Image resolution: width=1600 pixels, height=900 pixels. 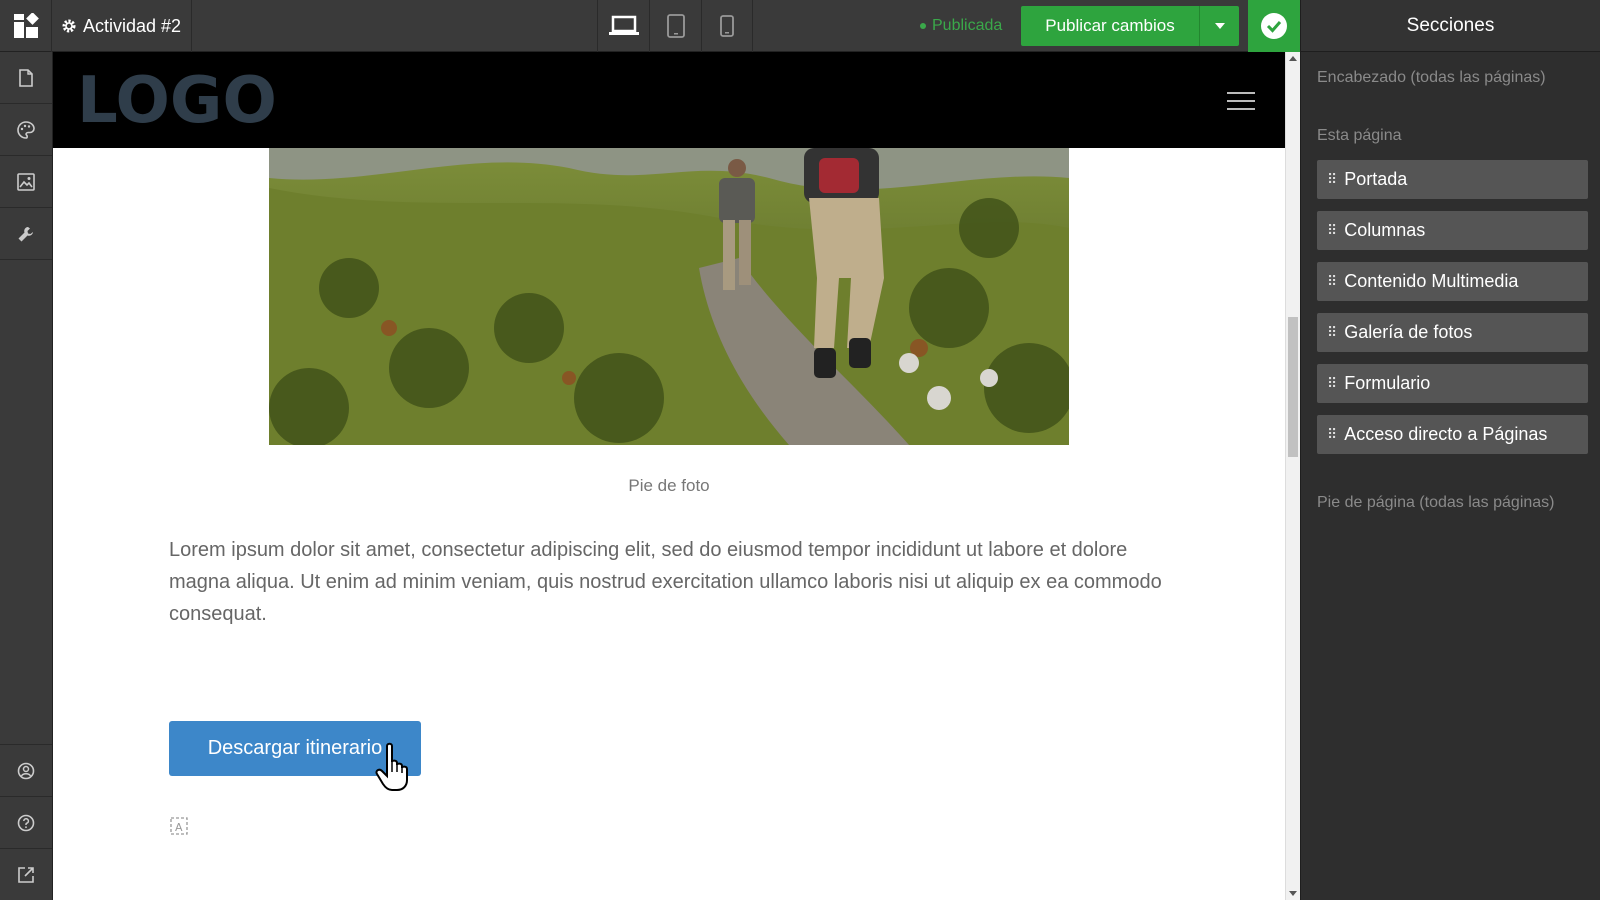 I want to click on section-item-formulario: ⠿ Formulario, so click(x=1452, y=383).